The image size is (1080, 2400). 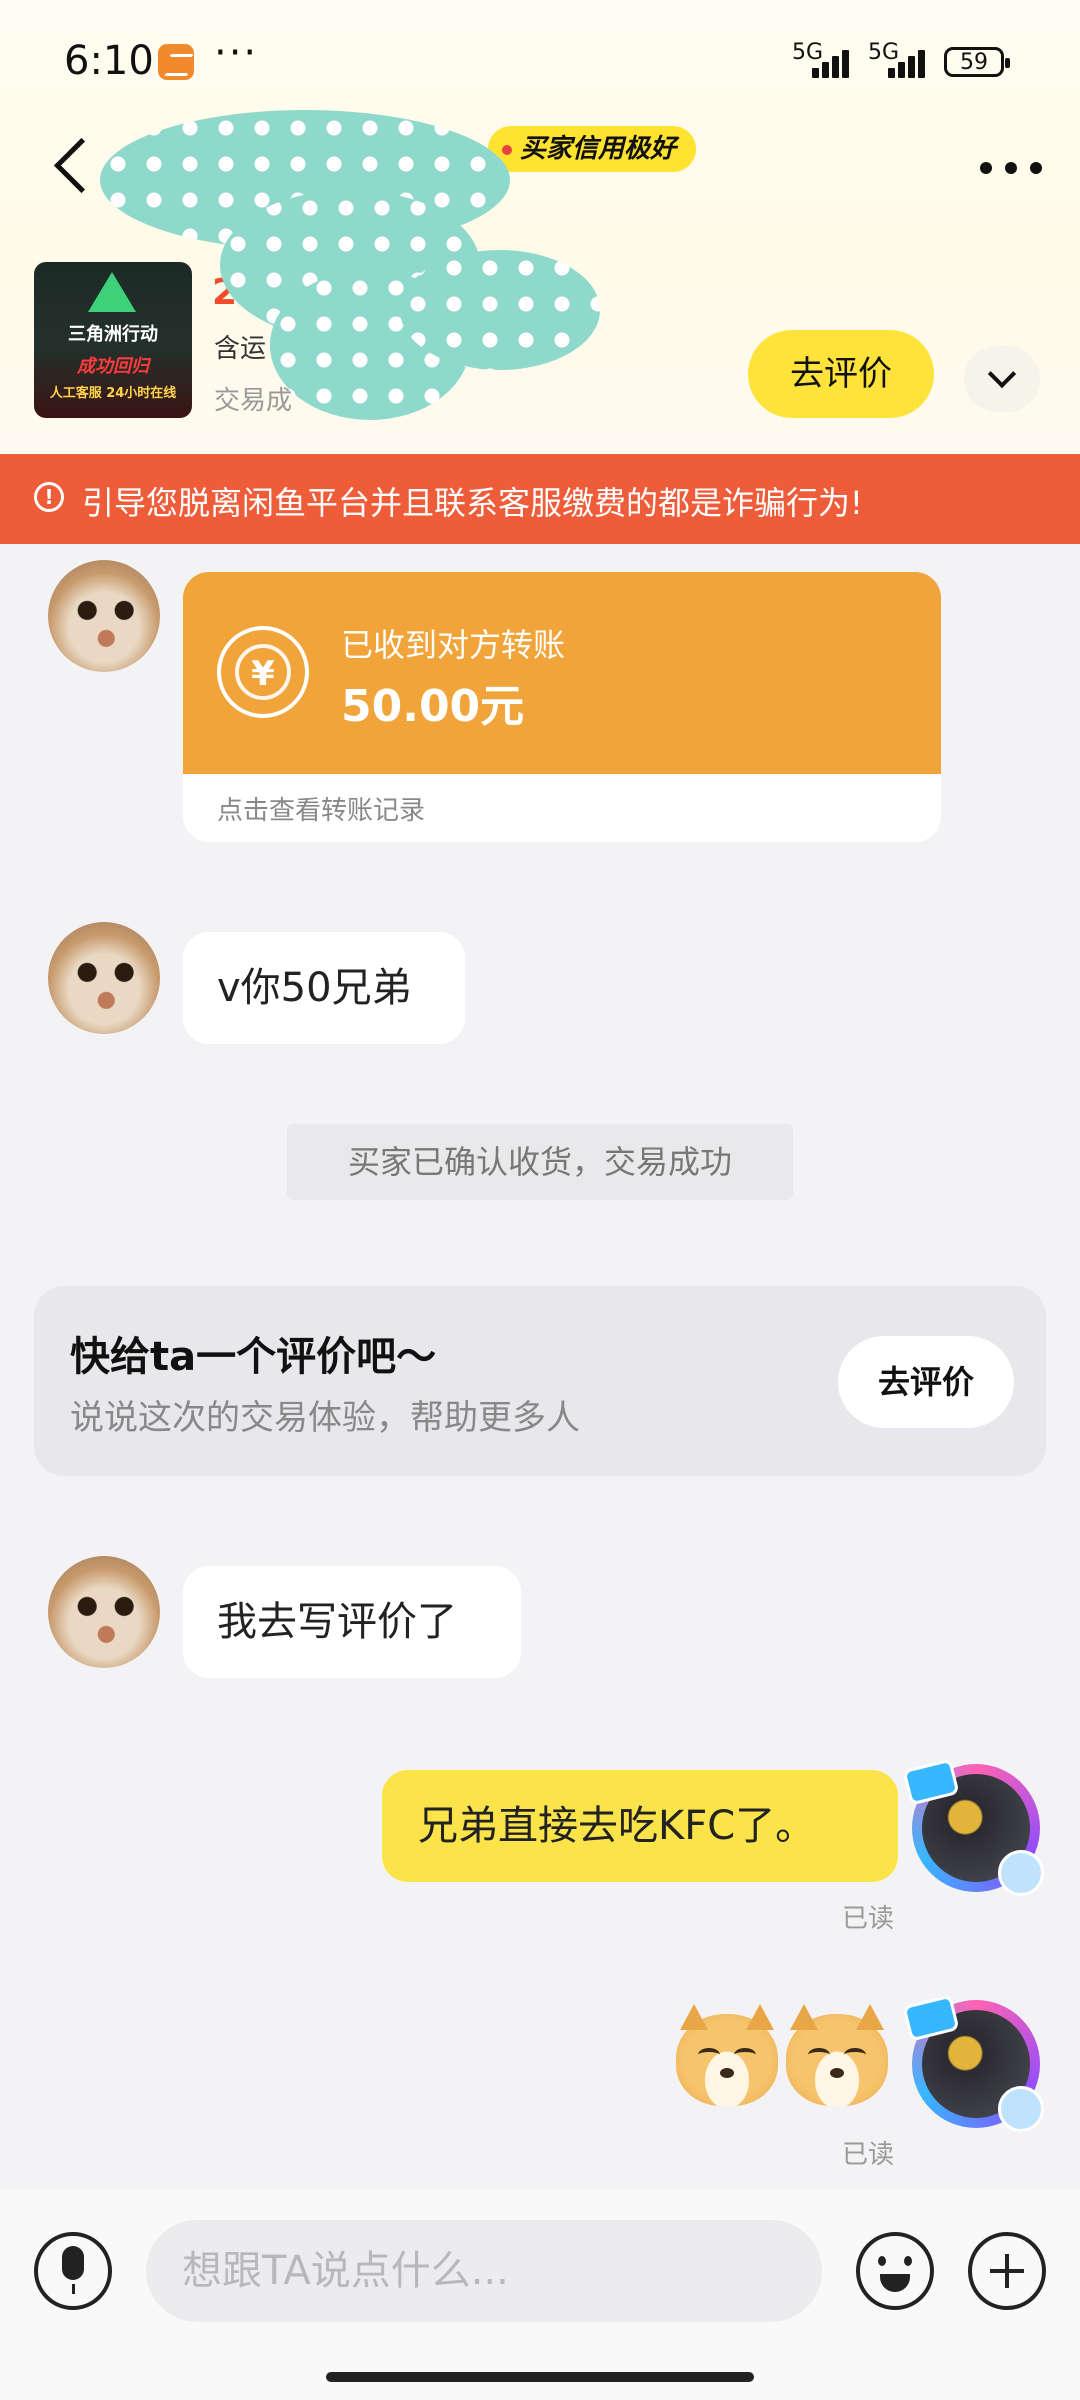 What do you see at coordinates (640, 1826) in the screenshot?
I see `my-message-bubble: 兄弟直接去吃KFC了。` at bounding box center [640, 1826].